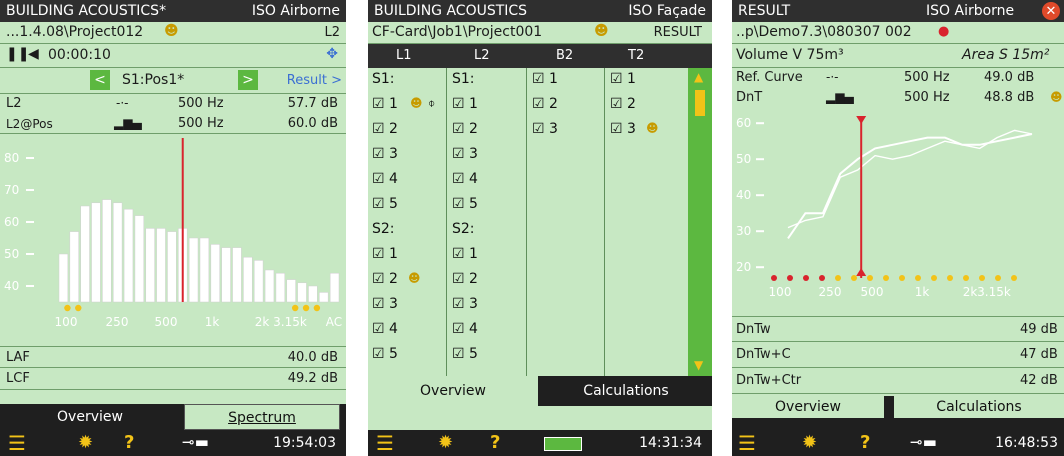  What do you see at coordinates (898, 443) in the screenshot?
I see `bottom-bar: ☰ ✹ ? ⊸▬ 16:48:53` at bounding box center [898, 443].